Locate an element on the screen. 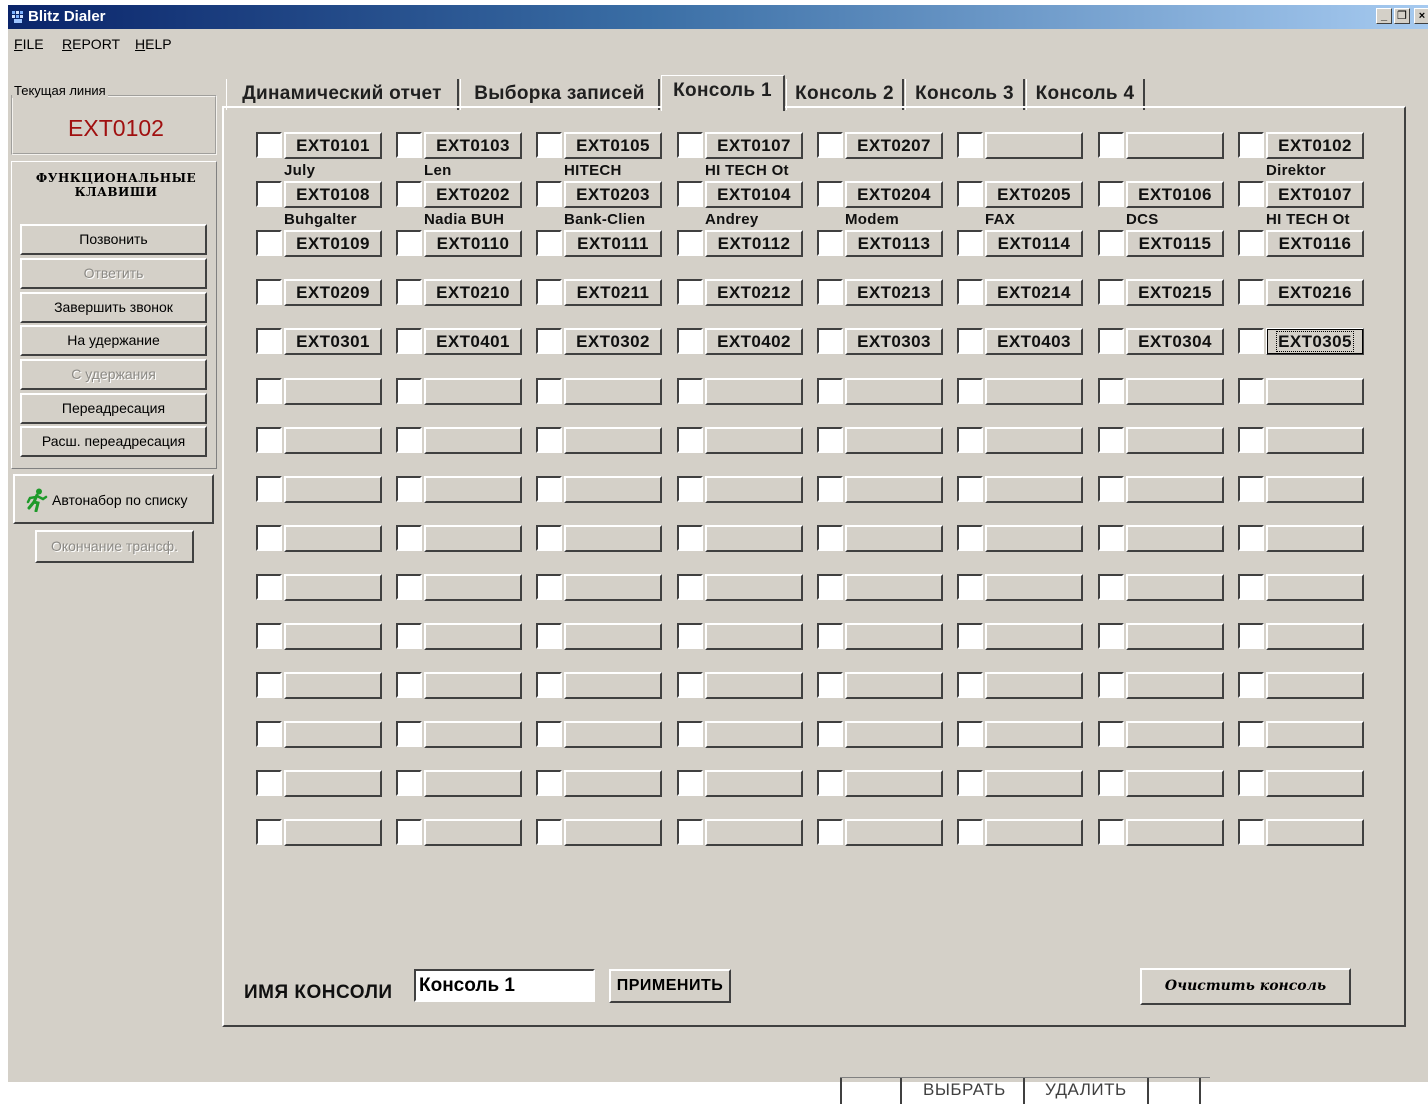 This screenshot has width=1428, height=1104. slot-extension-button: EXT0403 is located at coordinates (1034, 341).